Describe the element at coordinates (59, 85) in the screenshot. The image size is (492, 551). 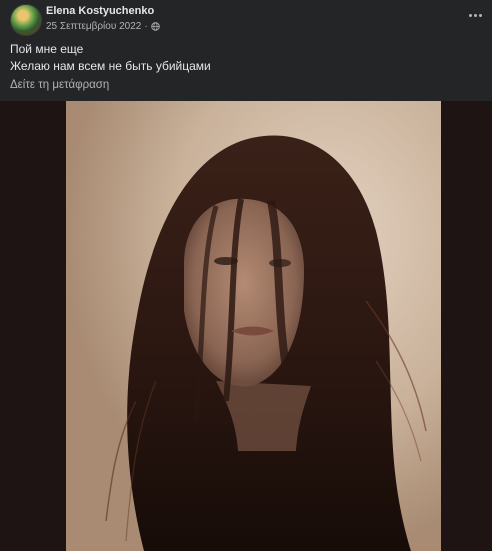
I see `see-translation-link: Δείτε τη μετάφραση` at that location.